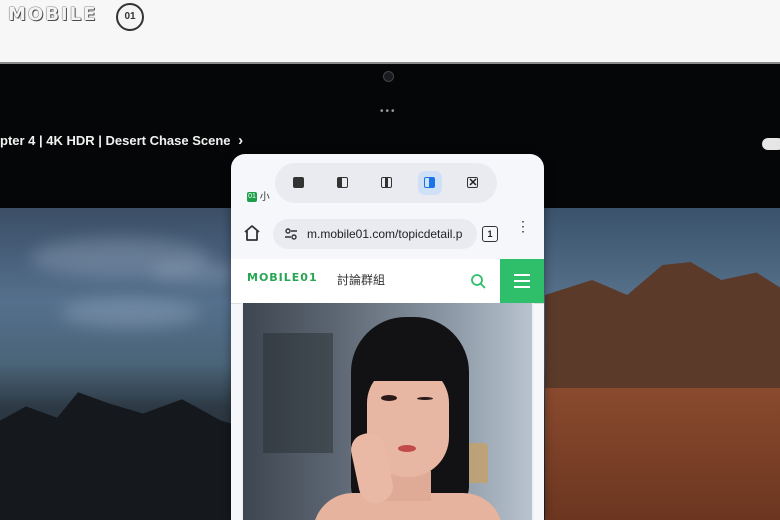 This screenshot has width=780, height=520. Describe the element at coordinates (282, 277) in the screenshot. I see `site-logo: MOBILE01` at that location.